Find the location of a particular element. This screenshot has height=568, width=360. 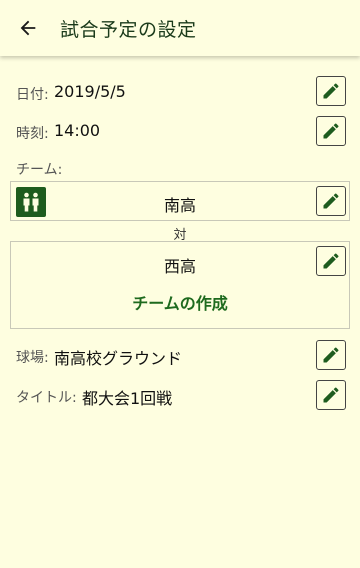

venue-label: 球場: is located at coordinates (32, 358).